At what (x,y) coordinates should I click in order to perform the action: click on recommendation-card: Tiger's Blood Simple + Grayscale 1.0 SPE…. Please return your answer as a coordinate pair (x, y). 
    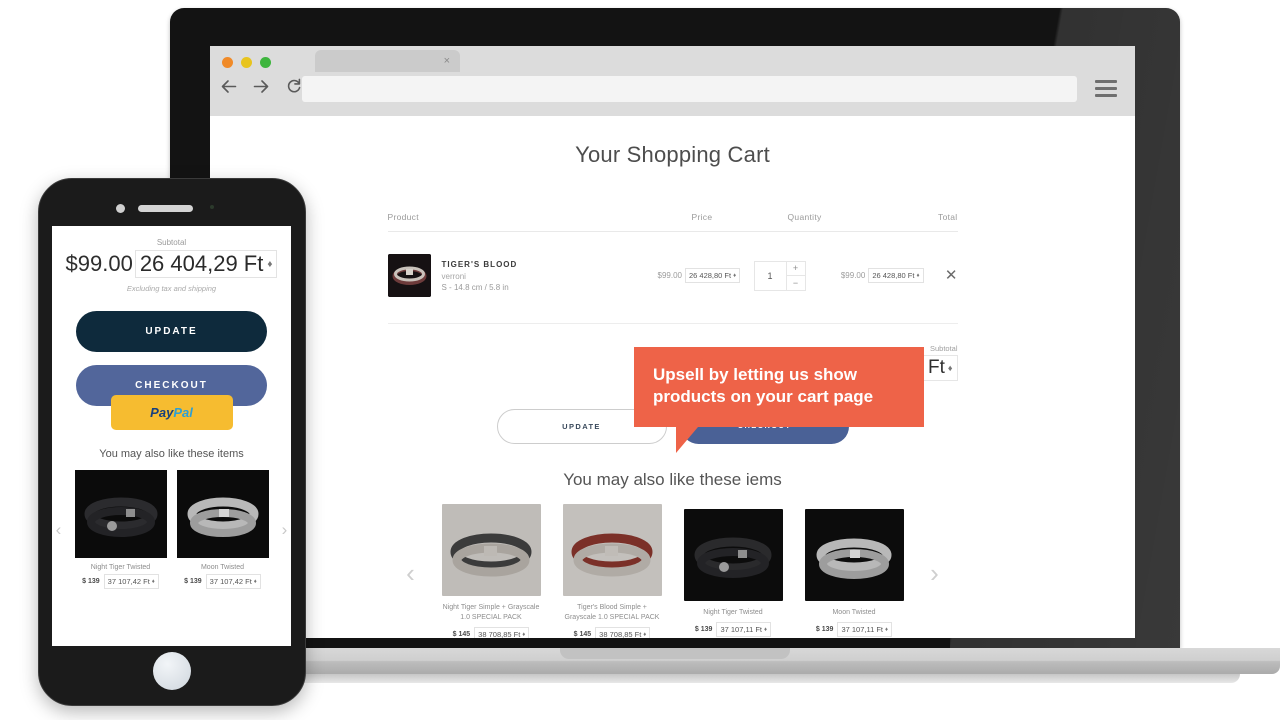
    Looking at the image, I should click on (612, 571).